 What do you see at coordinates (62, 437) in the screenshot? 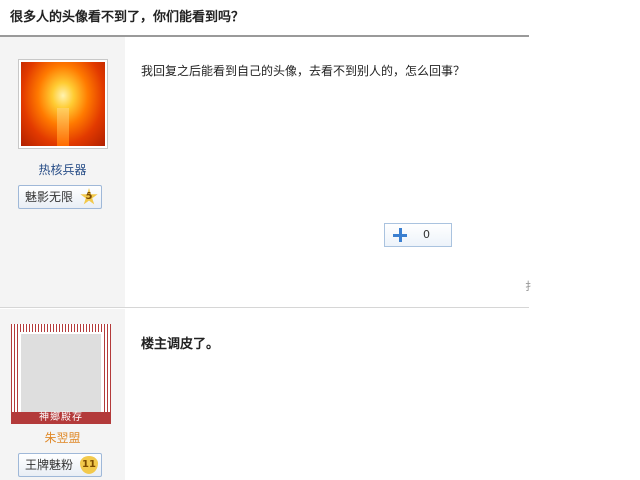
I see `username-link: 朱翌盟` at bounding box center [62, 437].